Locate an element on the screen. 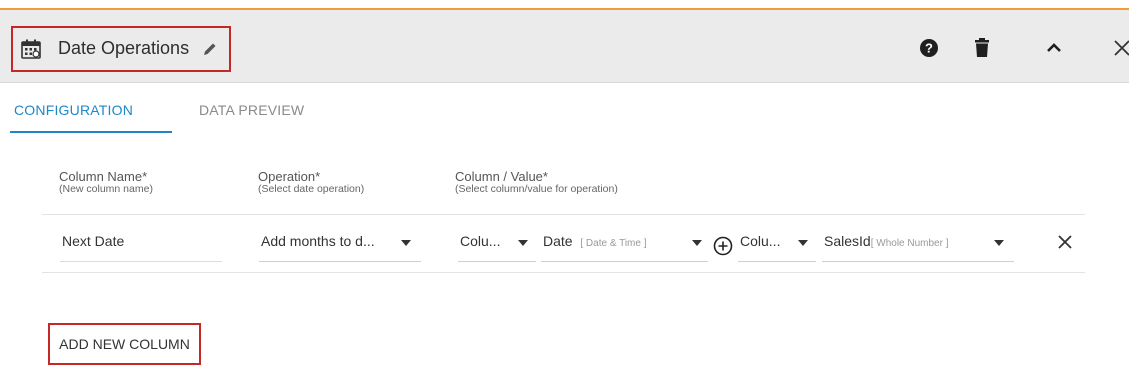  arg2-column-text: SalesId[ Whole Number ] is located at coordinates (886, 241).